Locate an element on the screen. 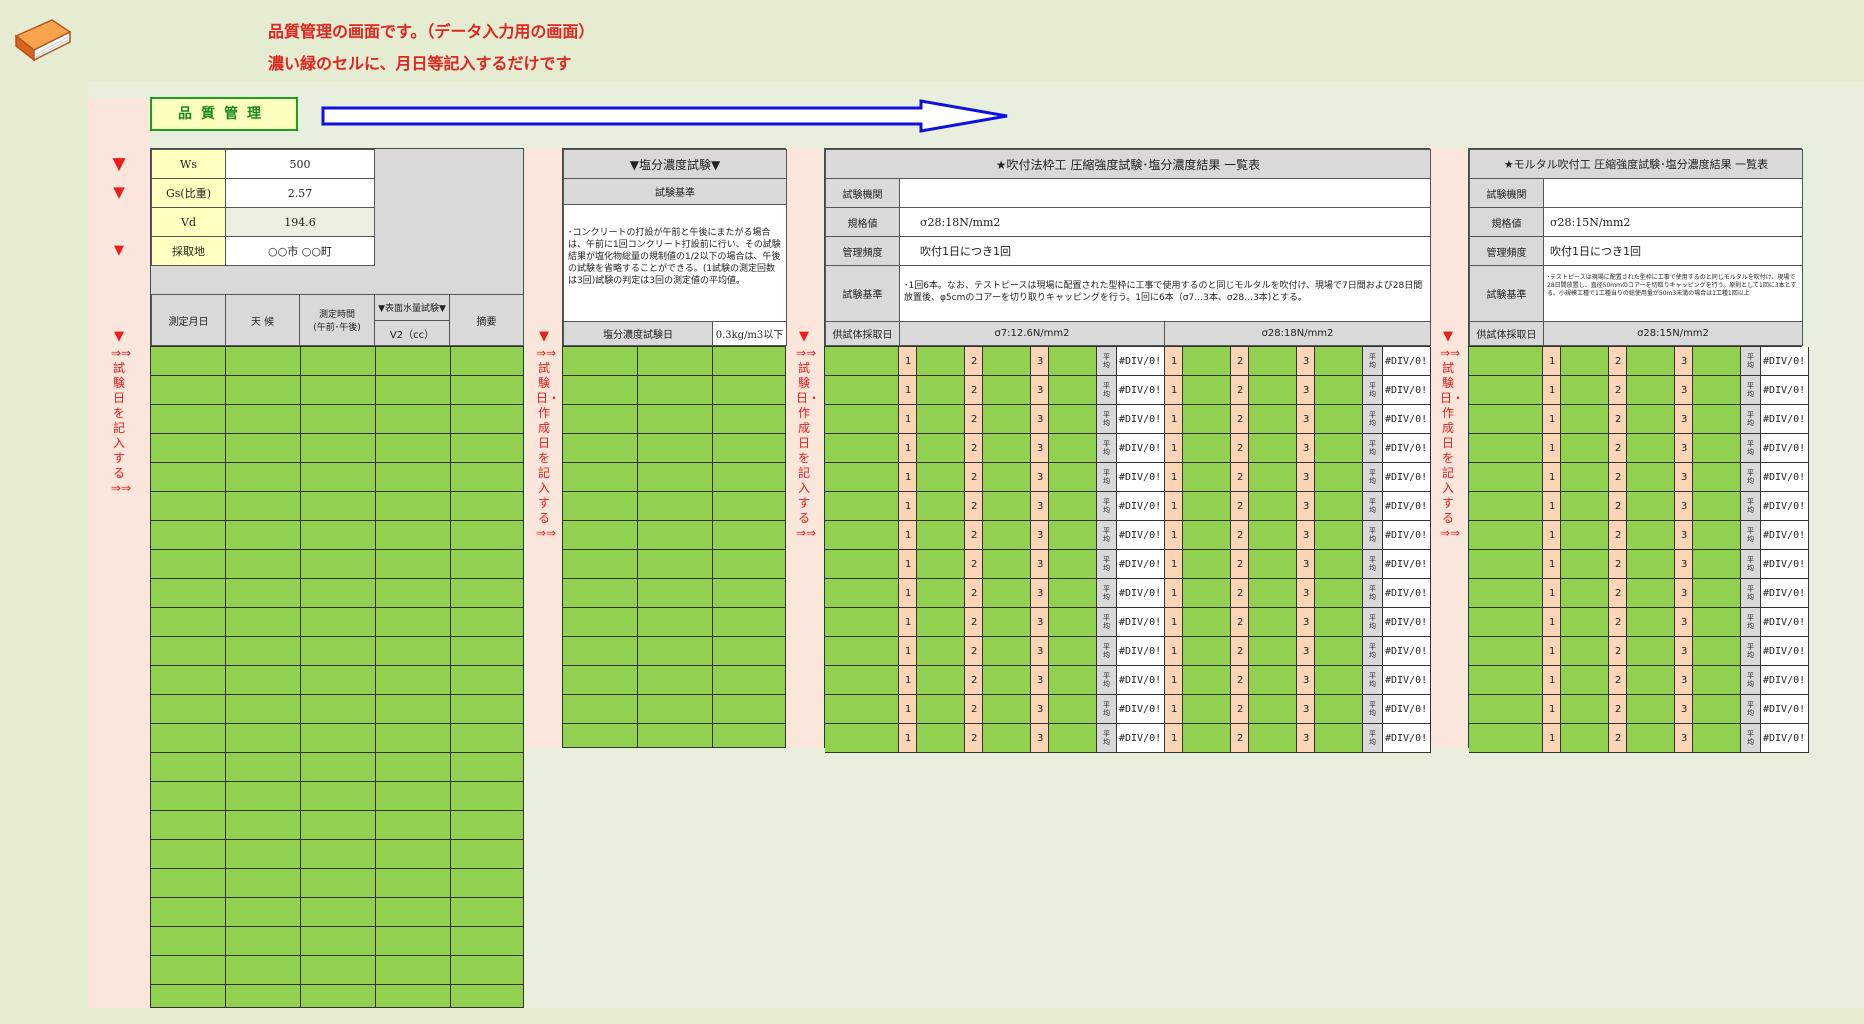  table1-input-grid is located at coordinates (337, 677).